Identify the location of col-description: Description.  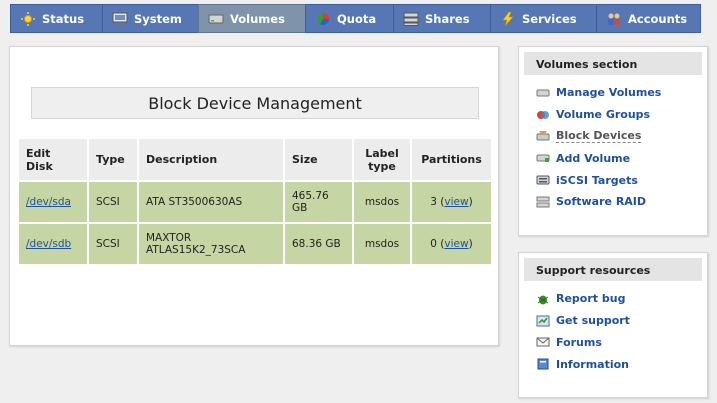
(211, 159).